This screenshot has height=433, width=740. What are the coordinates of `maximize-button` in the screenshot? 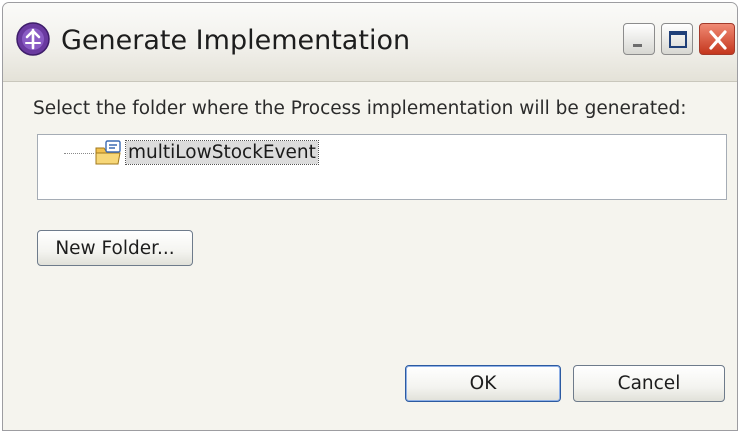 It's located at (677, 39).